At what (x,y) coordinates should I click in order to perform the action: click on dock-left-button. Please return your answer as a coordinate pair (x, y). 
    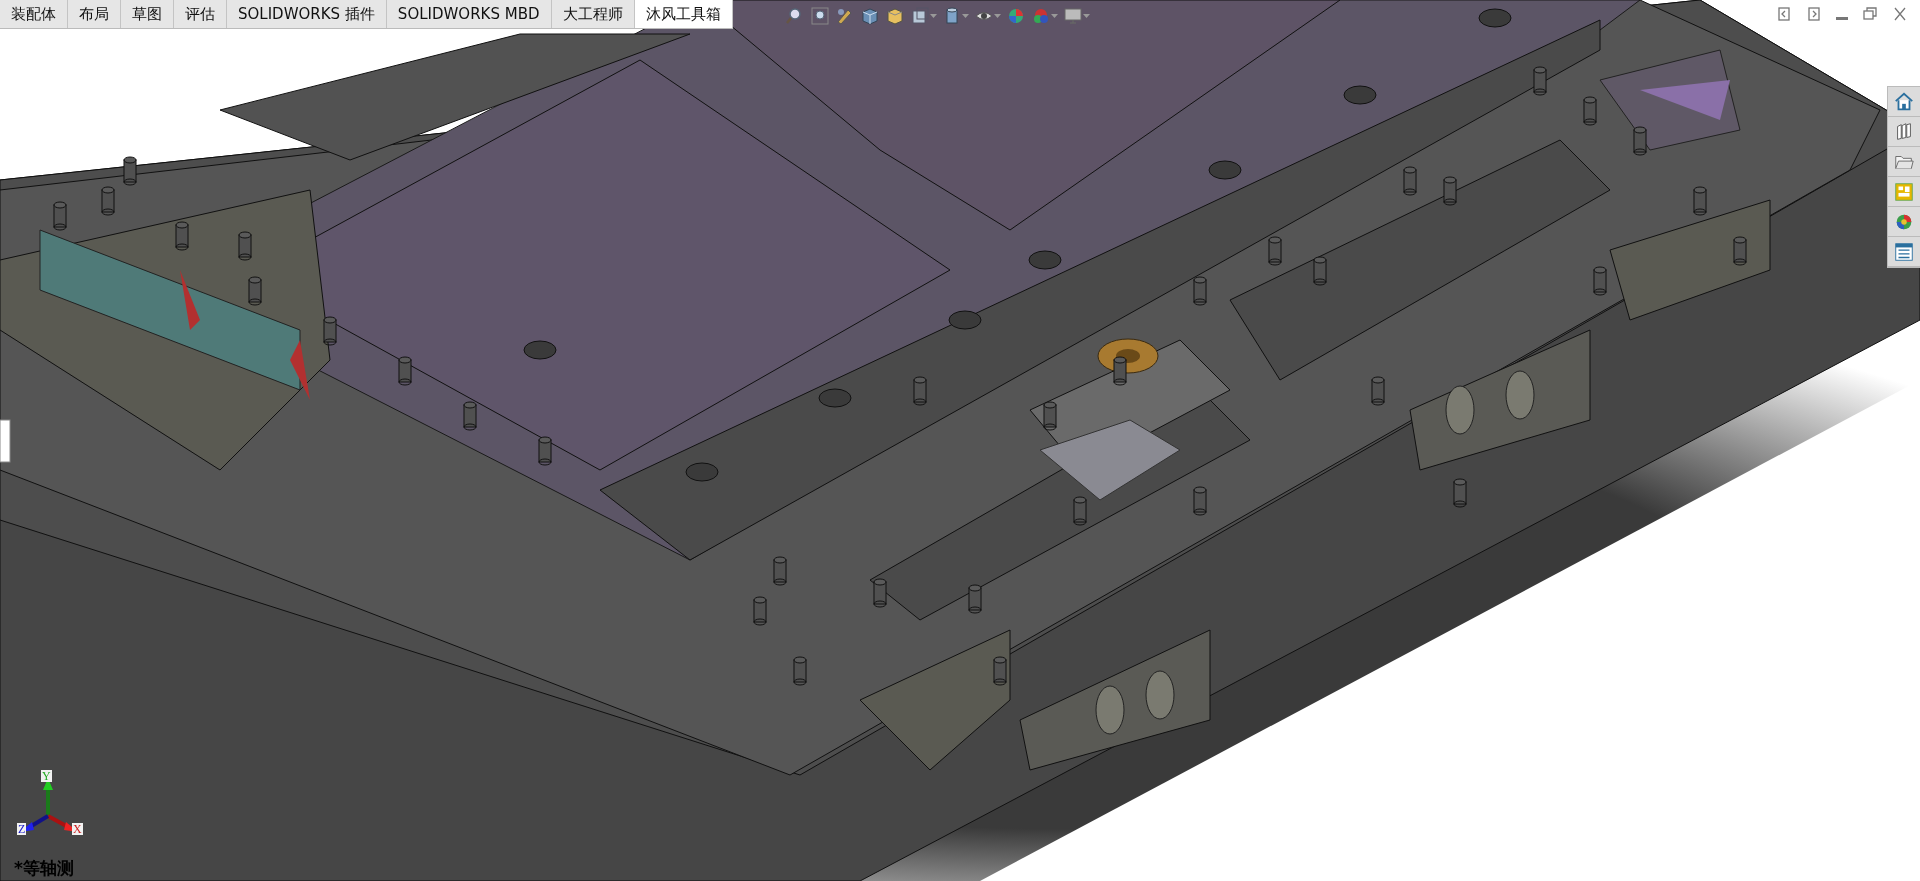
    Looking at the image, I should click on (1784, 14).